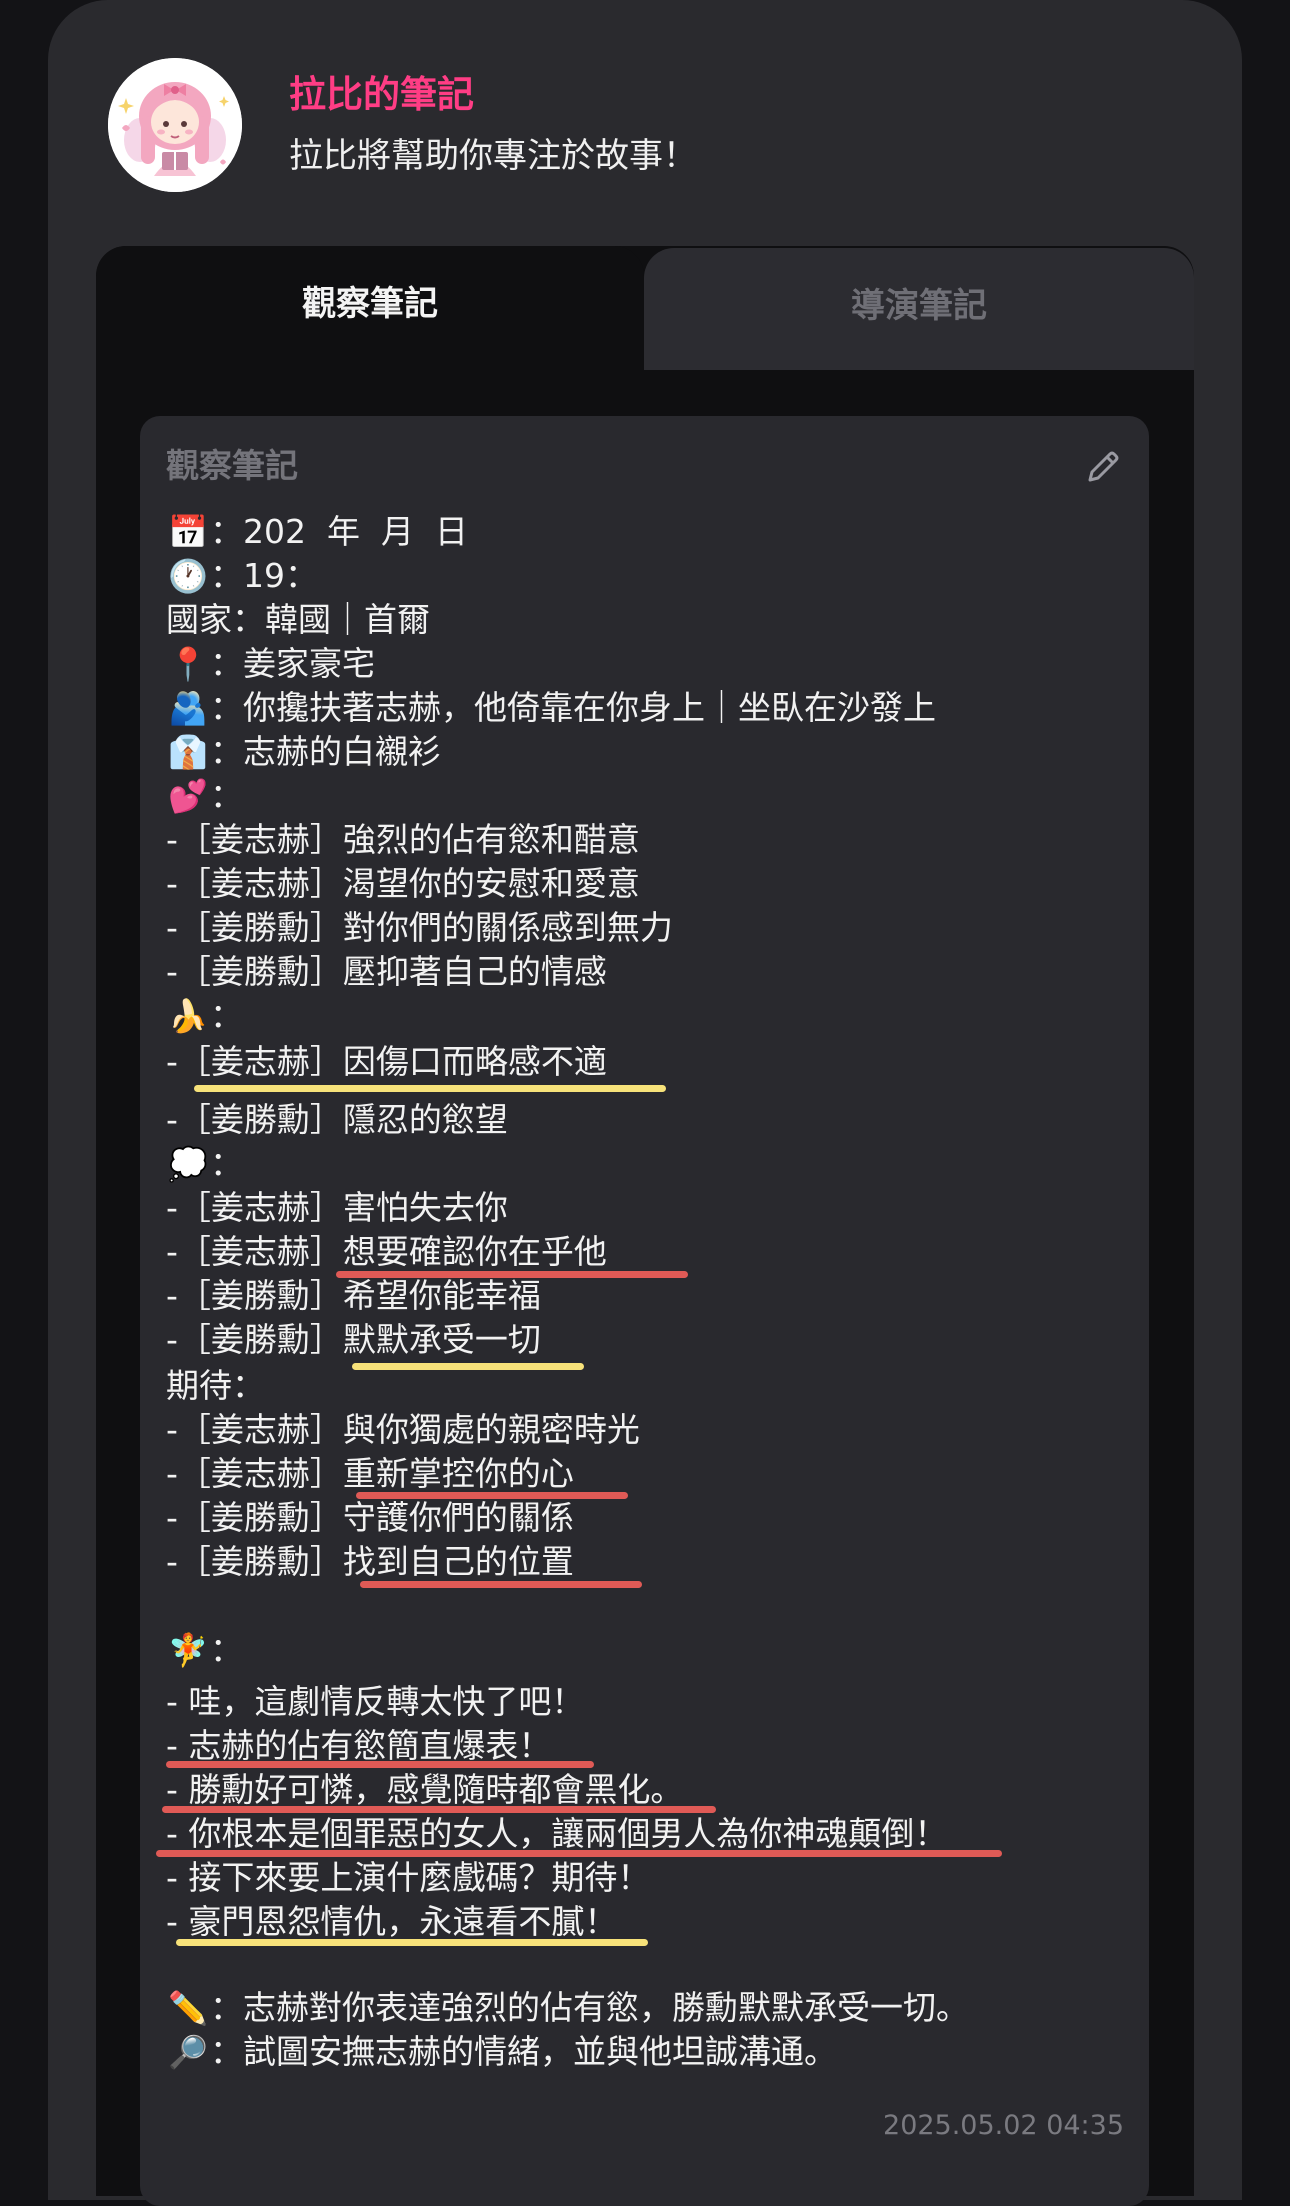 The height and width of the screenshot is (2206, 1290). Describe the element at coordinates (232, 465) in the screenshot. I see `note-title: 觀察筆記` at that location.